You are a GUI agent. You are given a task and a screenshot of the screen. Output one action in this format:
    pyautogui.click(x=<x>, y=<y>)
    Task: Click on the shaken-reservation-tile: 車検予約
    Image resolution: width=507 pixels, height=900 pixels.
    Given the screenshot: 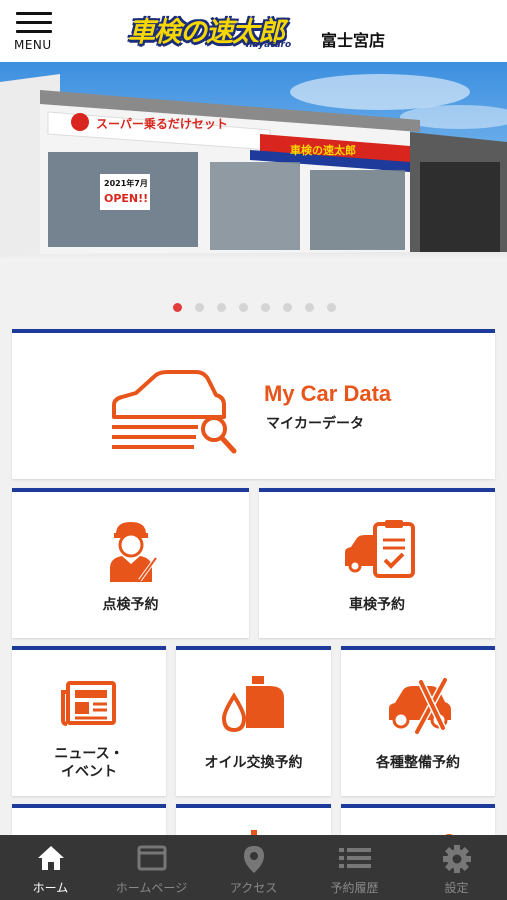 What is the action you would take?
    pyautogui.click(x=377, y=563)
    